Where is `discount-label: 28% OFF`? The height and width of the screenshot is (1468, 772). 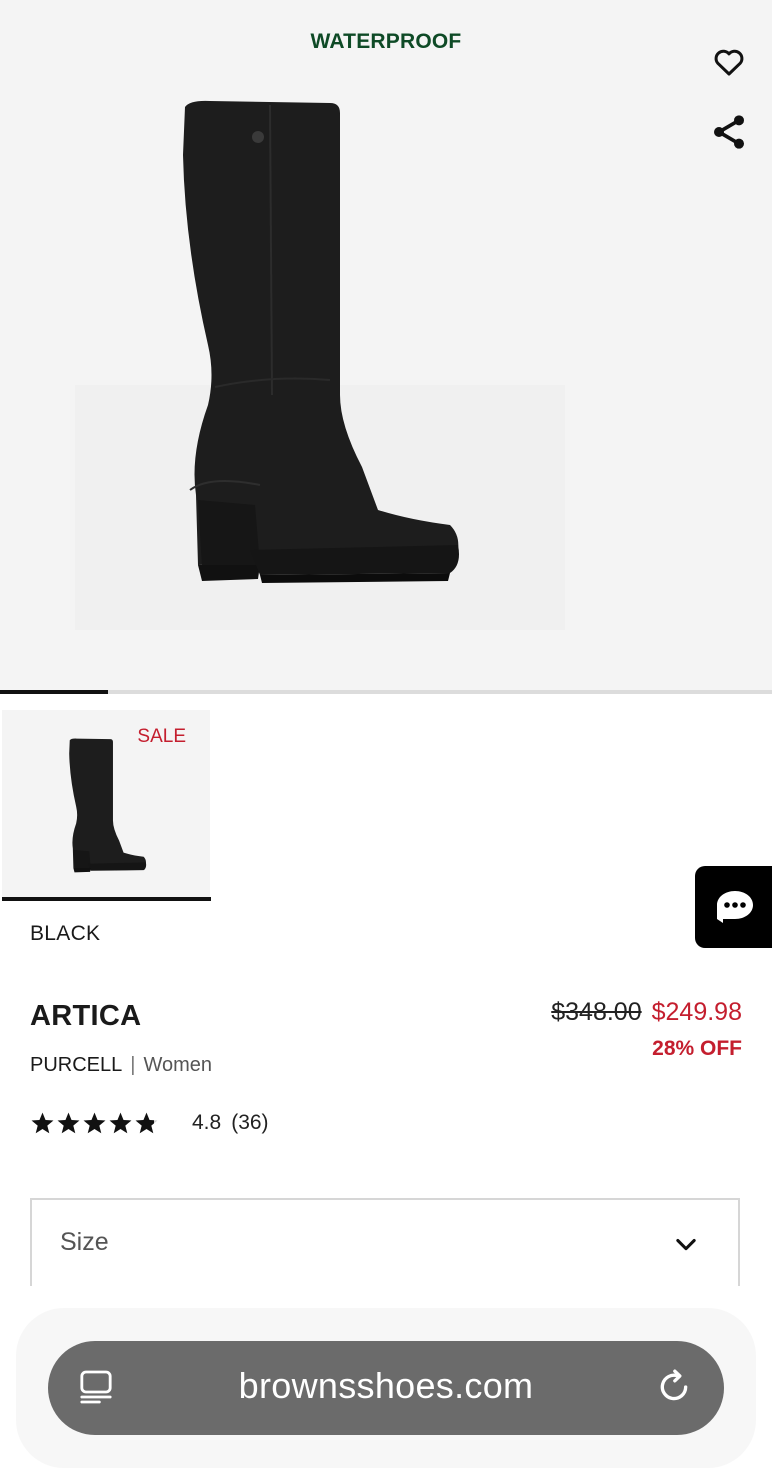 discount-label: 28% OFF is located at coordinates (697, 1048).